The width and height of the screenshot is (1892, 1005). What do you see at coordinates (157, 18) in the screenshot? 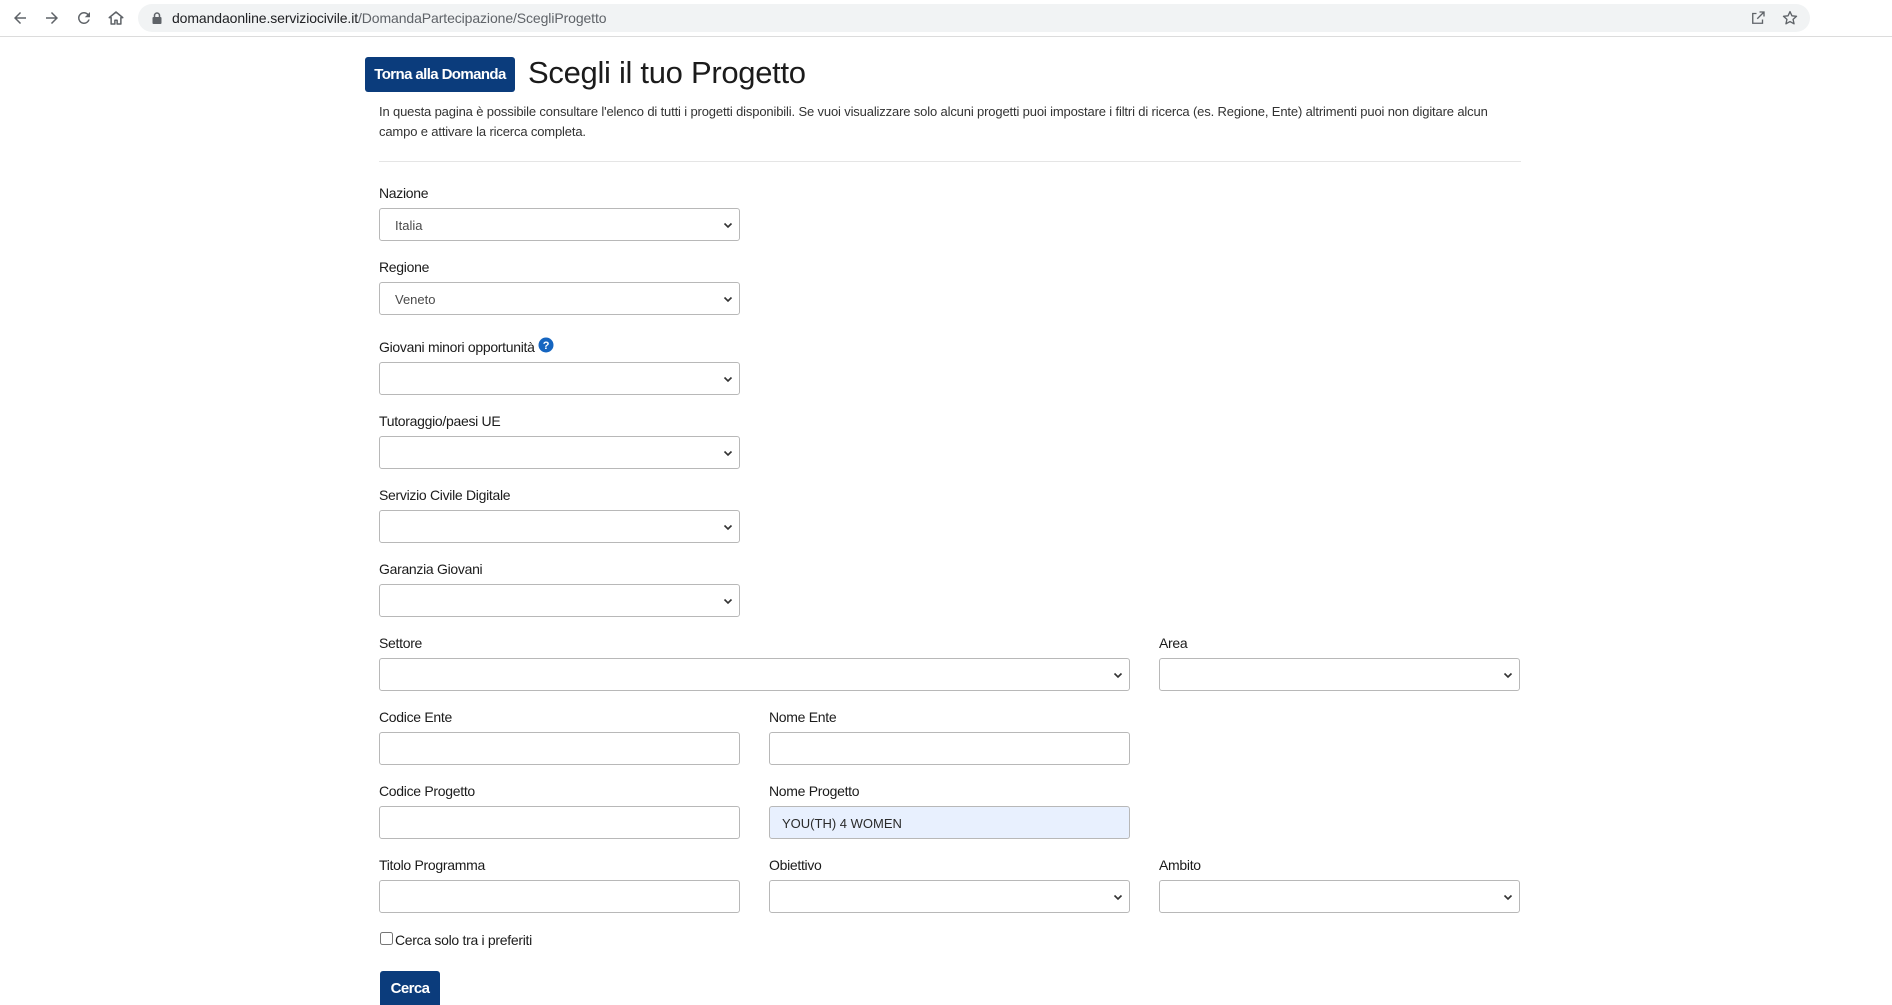
I see `lock-icon` at bounding box center [157, 18].